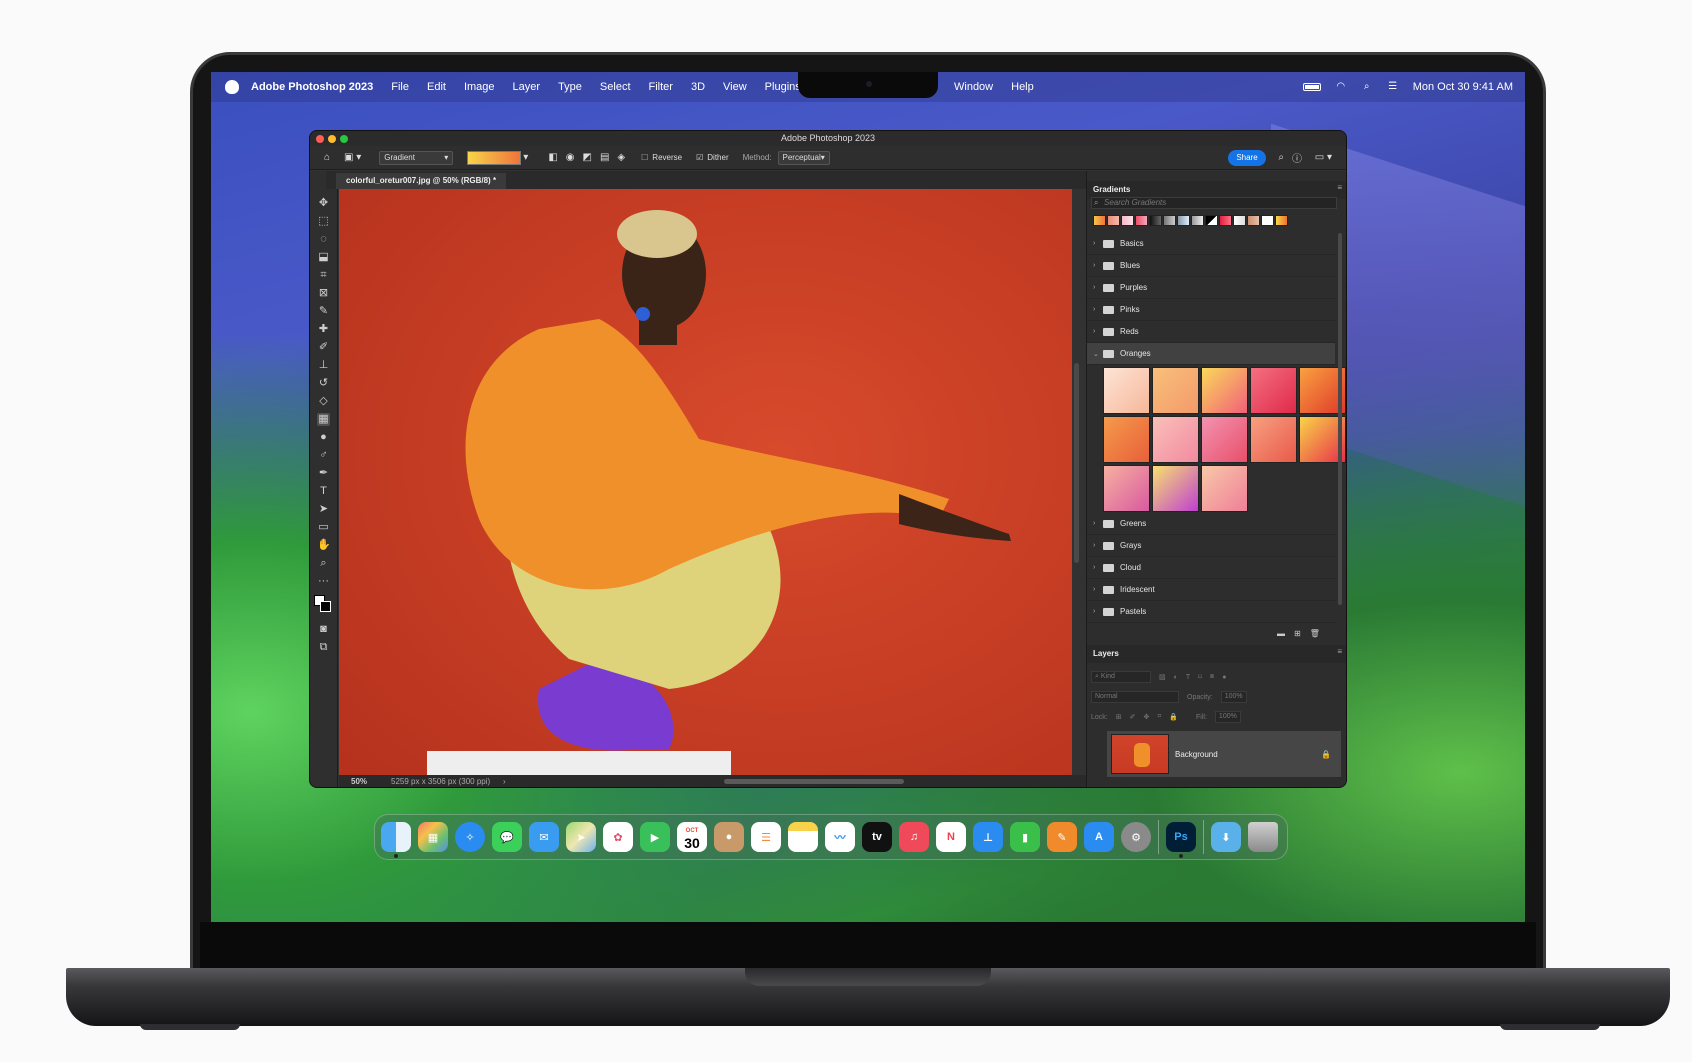 This screenshot has height=1062, width=1692. I want to click on canvas-vertical-scrollbar, so click(1076, 463).